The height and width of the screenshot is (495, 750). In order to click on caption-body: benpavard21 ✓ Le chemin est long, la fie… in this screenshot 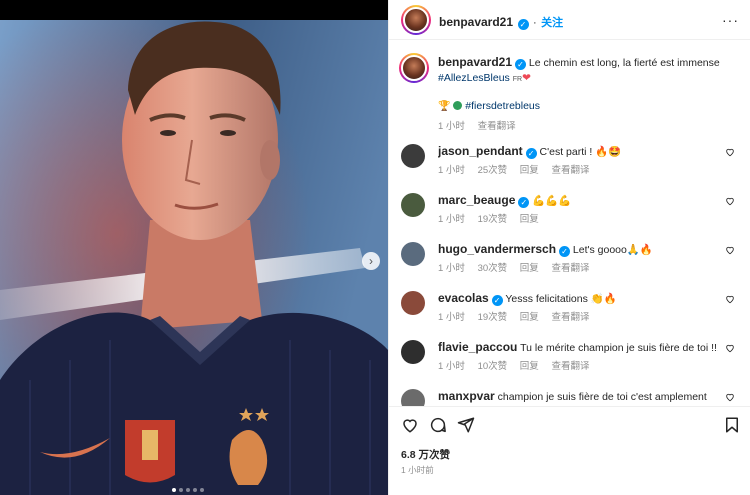, I will do `click(588, 94)`.